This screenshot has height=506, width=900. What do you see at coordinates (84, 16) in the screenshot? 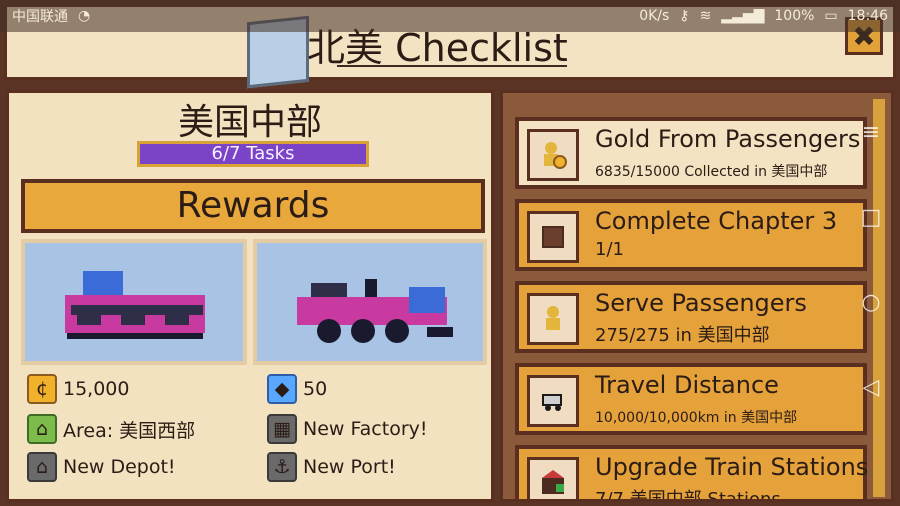
I see `network-icon: ◔` at bounding box center [84, 16].